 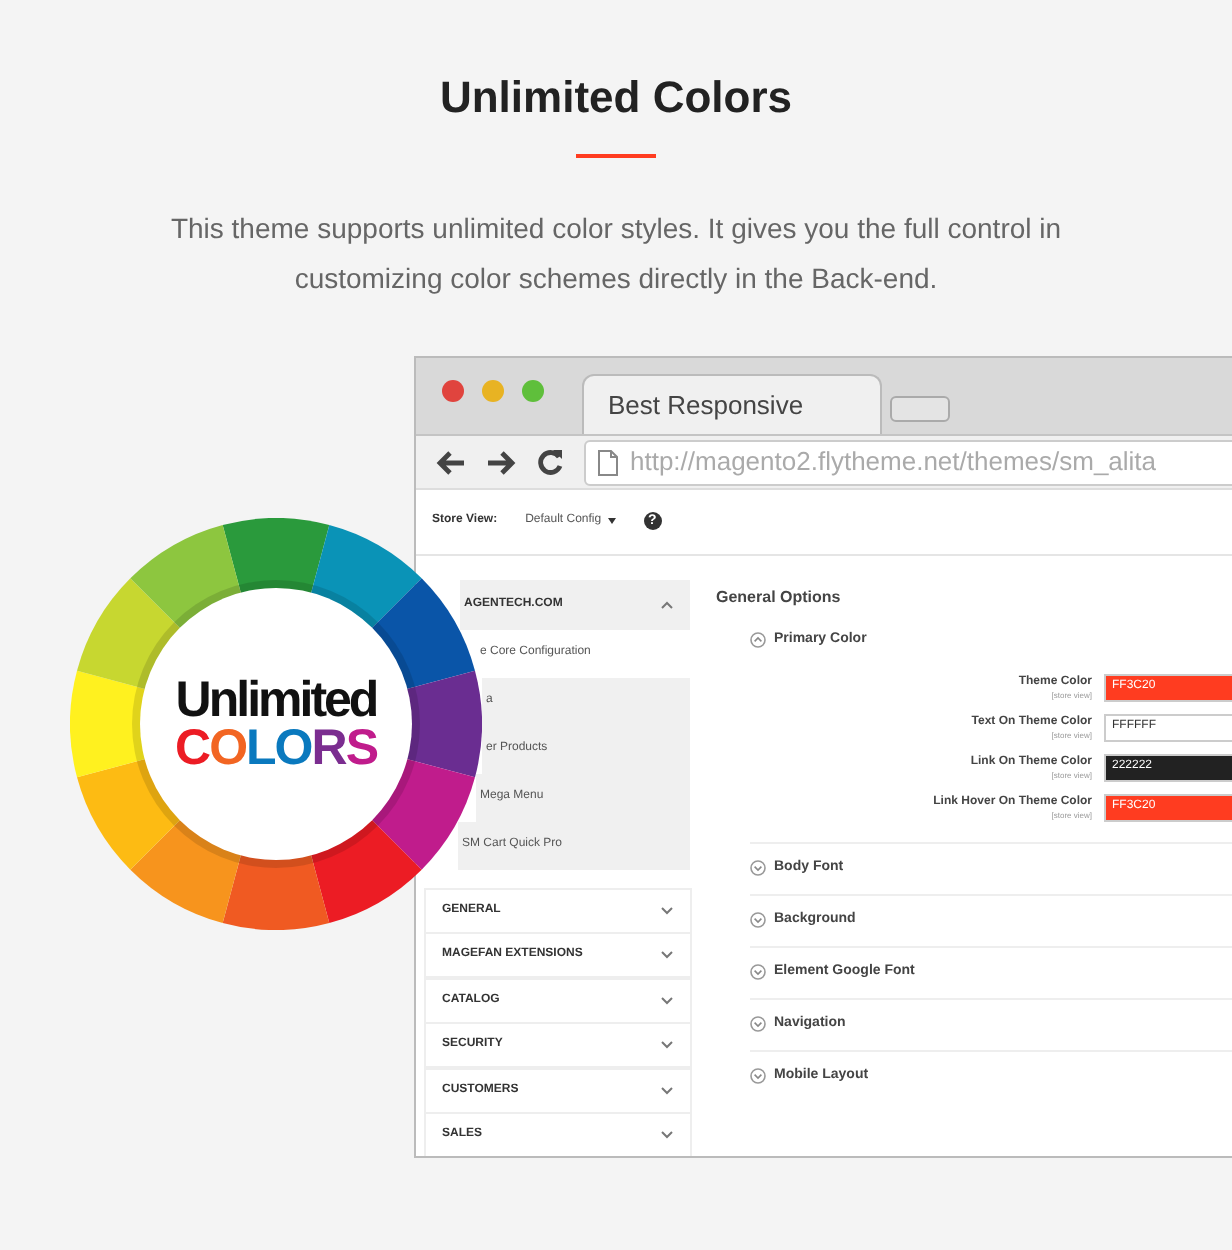 I want to click on back-arrow-icon, so click(x=451, y=462).